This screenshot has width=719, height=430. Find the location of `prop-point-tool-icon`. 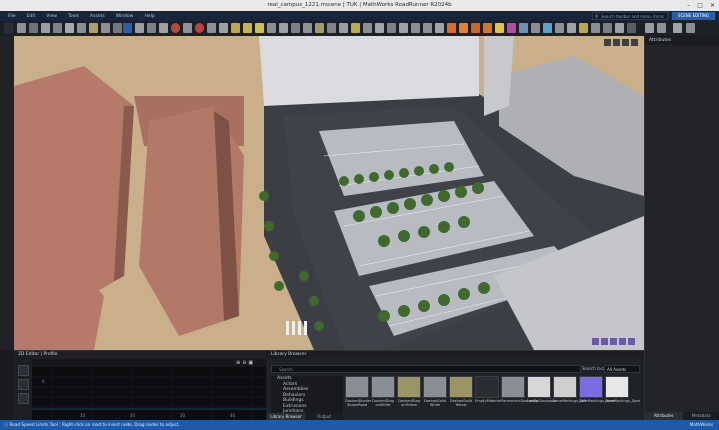

prop-point-tool-icon is located at coordinates (187, 28).